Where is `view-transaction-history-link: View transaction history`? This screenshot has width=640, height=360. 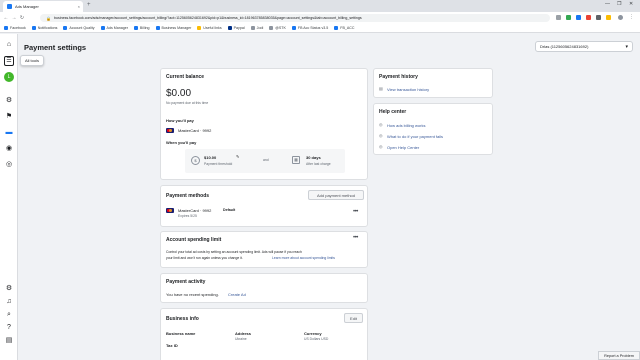 view-transaction-history-link: View transaction history is located at coordinates (408, 89).